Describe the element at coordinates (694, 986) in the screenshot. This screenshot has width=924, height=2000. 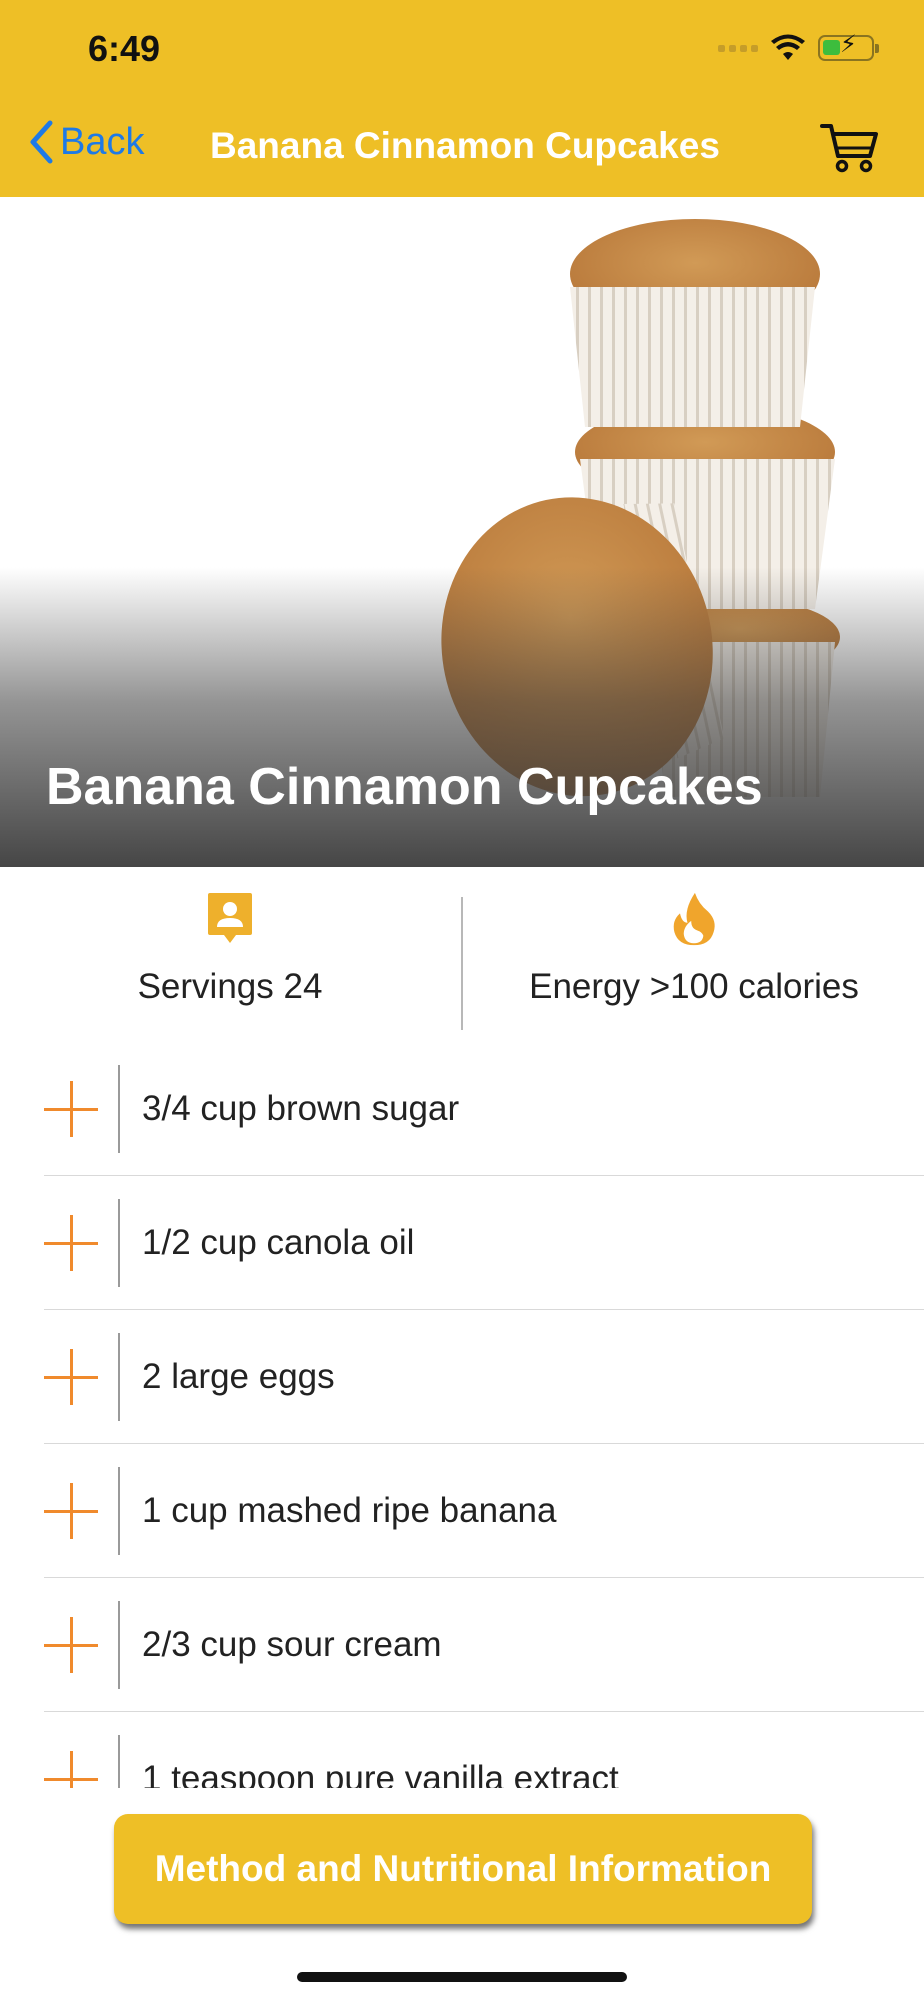
I see `energy-text: Energy >100 calories` at that location.